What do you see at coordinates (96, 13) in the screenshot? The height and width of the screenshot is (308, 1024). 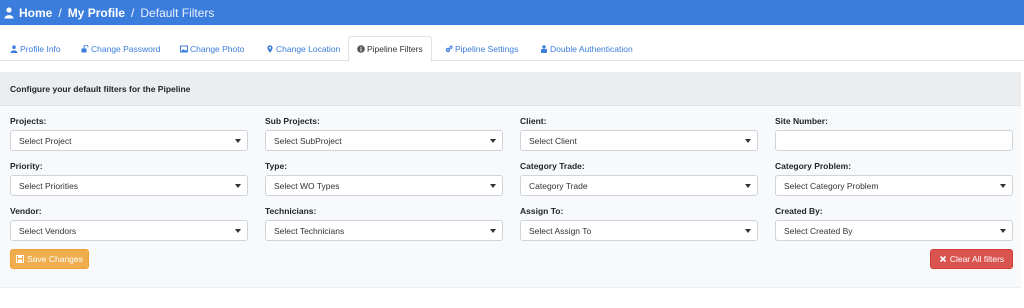 I see `breadcrumb-my-profile: My Profile` at bounding box center [96, 13].